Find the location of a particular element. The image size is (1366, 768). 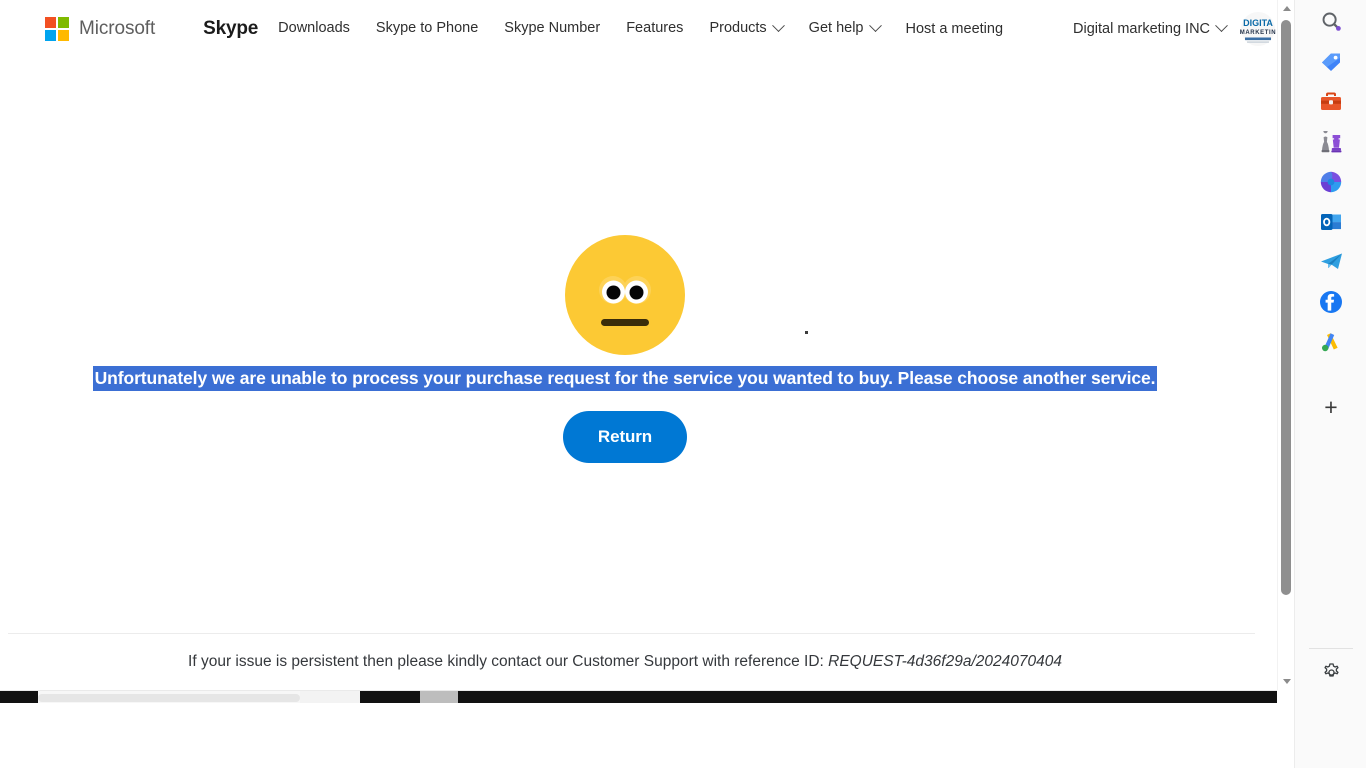

account-menu: Digital marketing INC is located at coordinates (1150, 28).